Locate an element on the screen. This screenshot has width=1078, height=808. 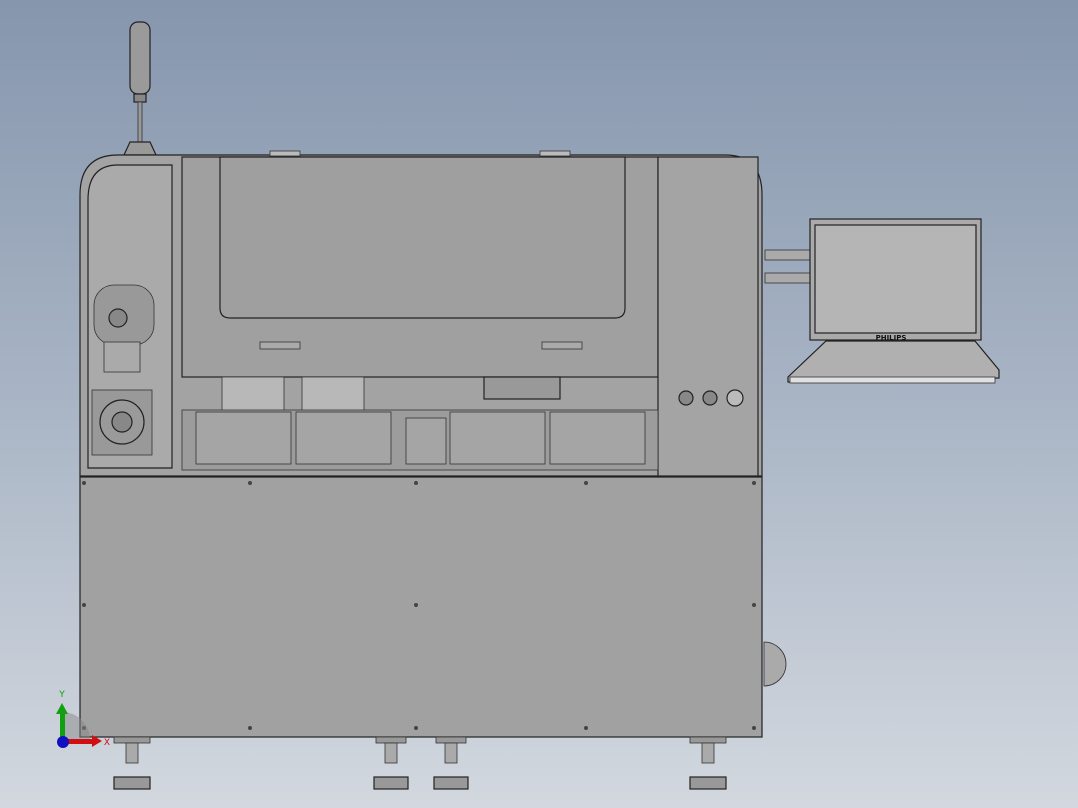
z-axis-dot is located at coordinates (63, 742).